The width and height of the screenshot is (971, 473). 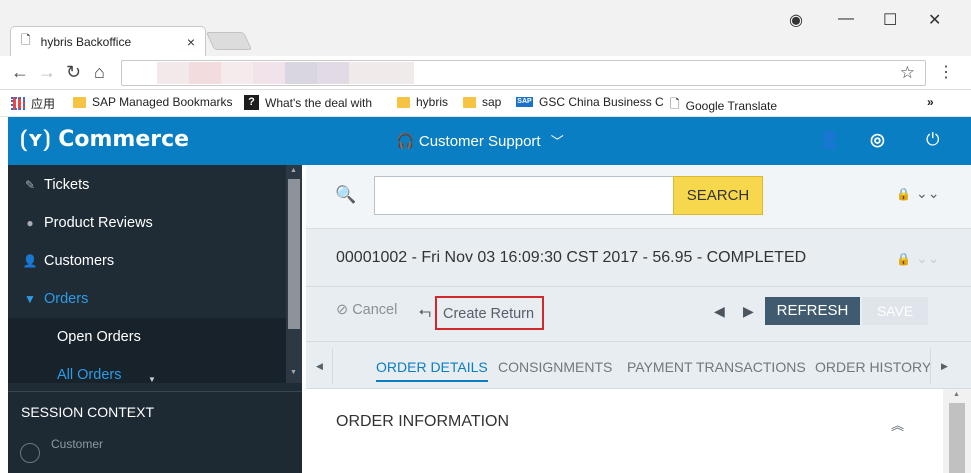 What do you see at coordinates (30, 223) in the screenshot?
I see `comment-icon: ●` at bounding box center [30, 223].